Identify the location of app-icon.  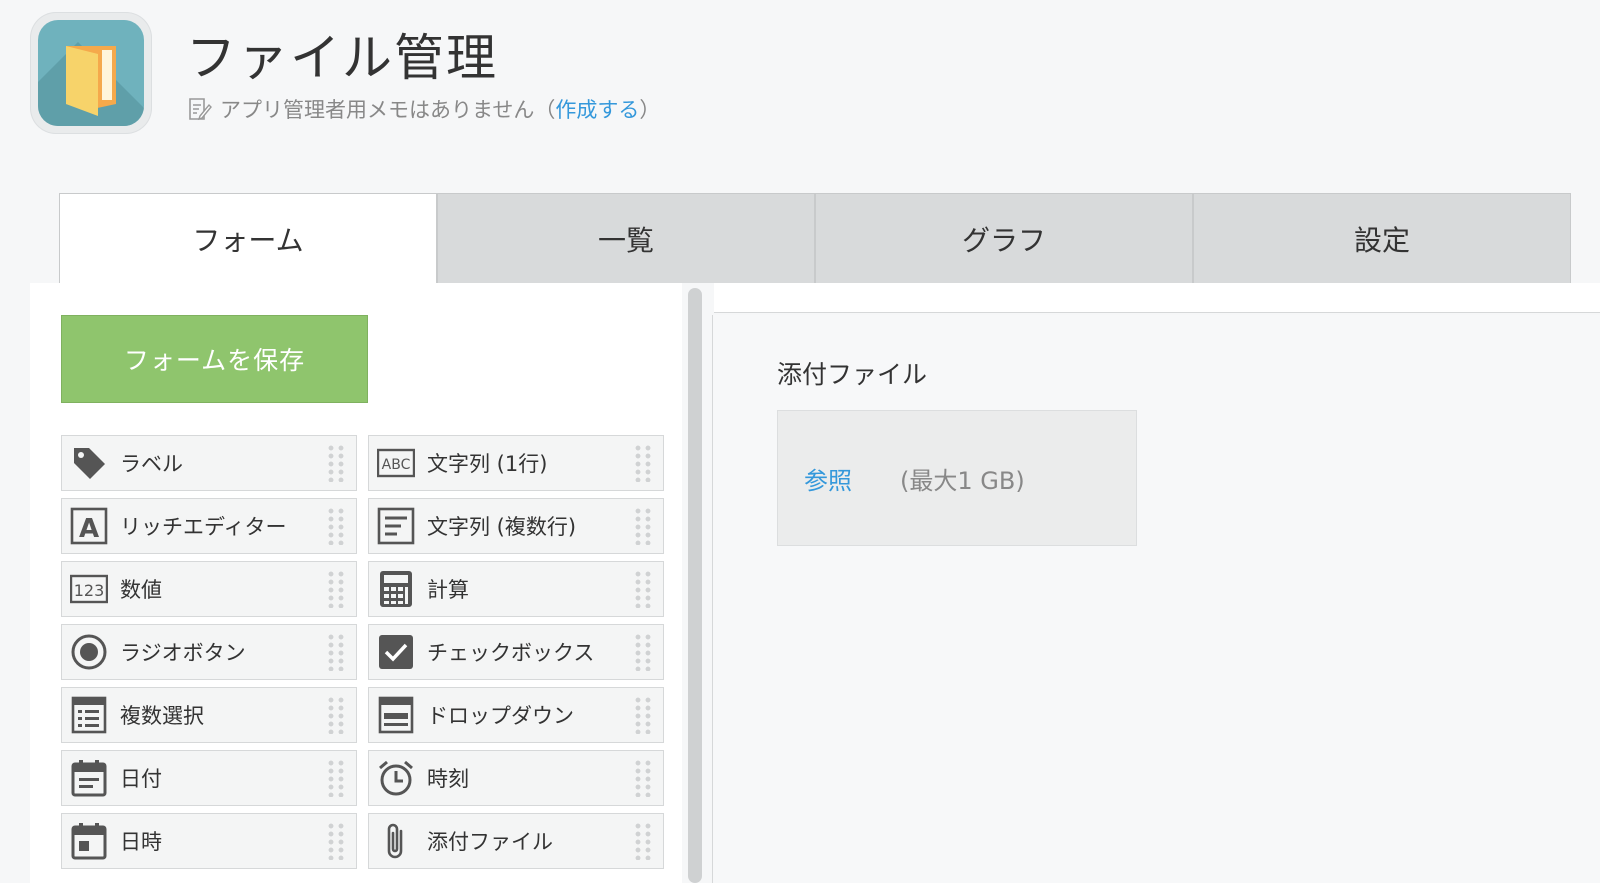
(91, 73).